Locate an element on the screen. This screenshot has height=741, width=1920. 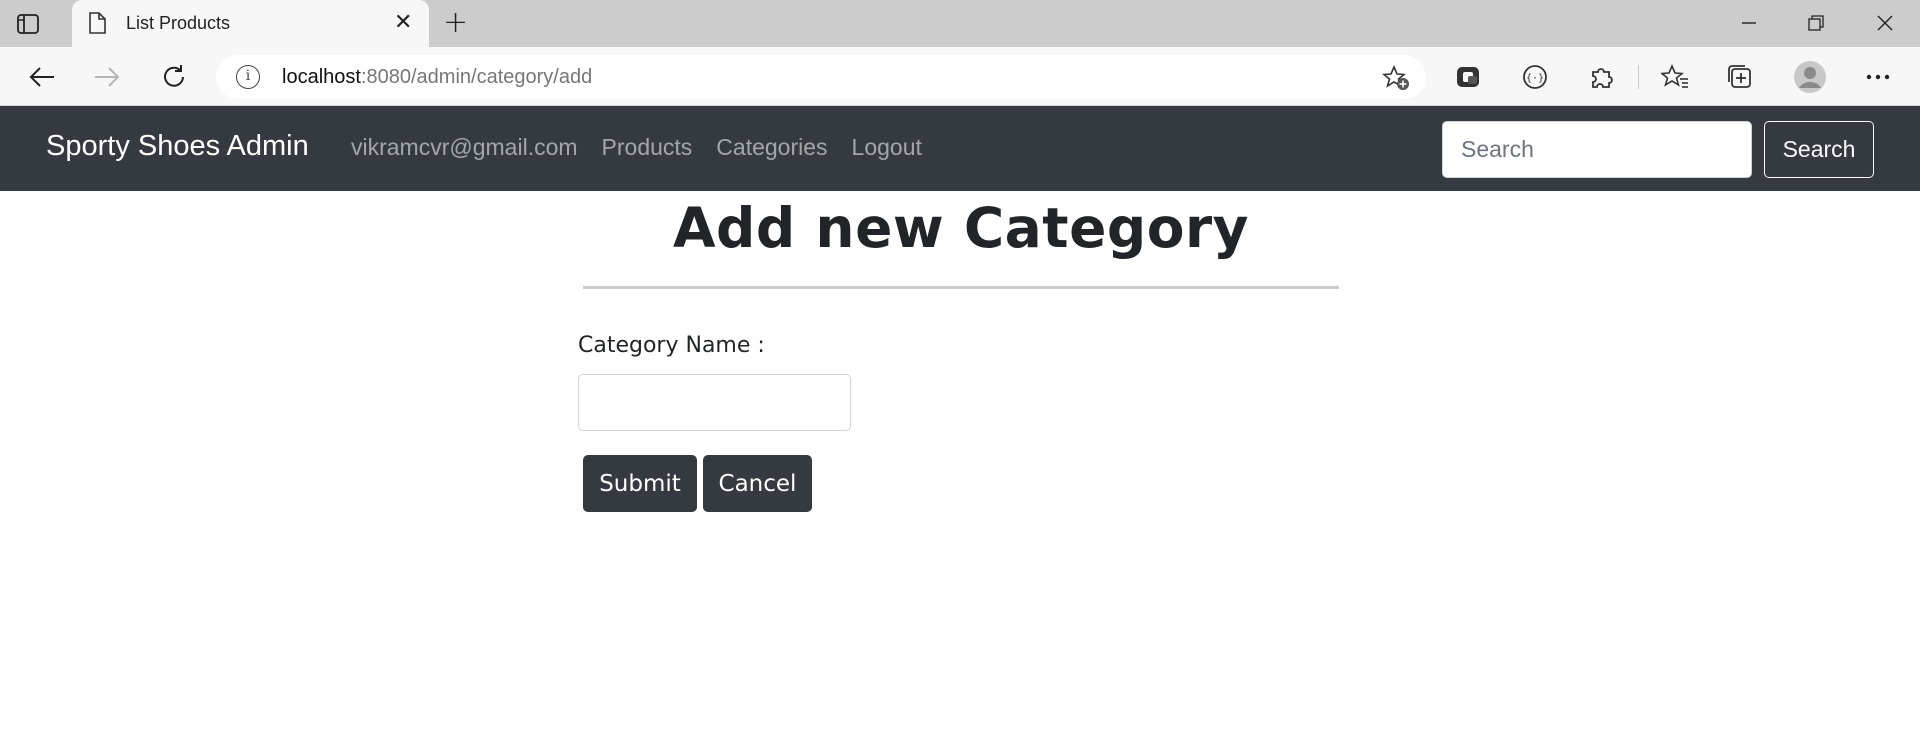
tab-close-icon: ✕ is located at coordinates (403, 23).